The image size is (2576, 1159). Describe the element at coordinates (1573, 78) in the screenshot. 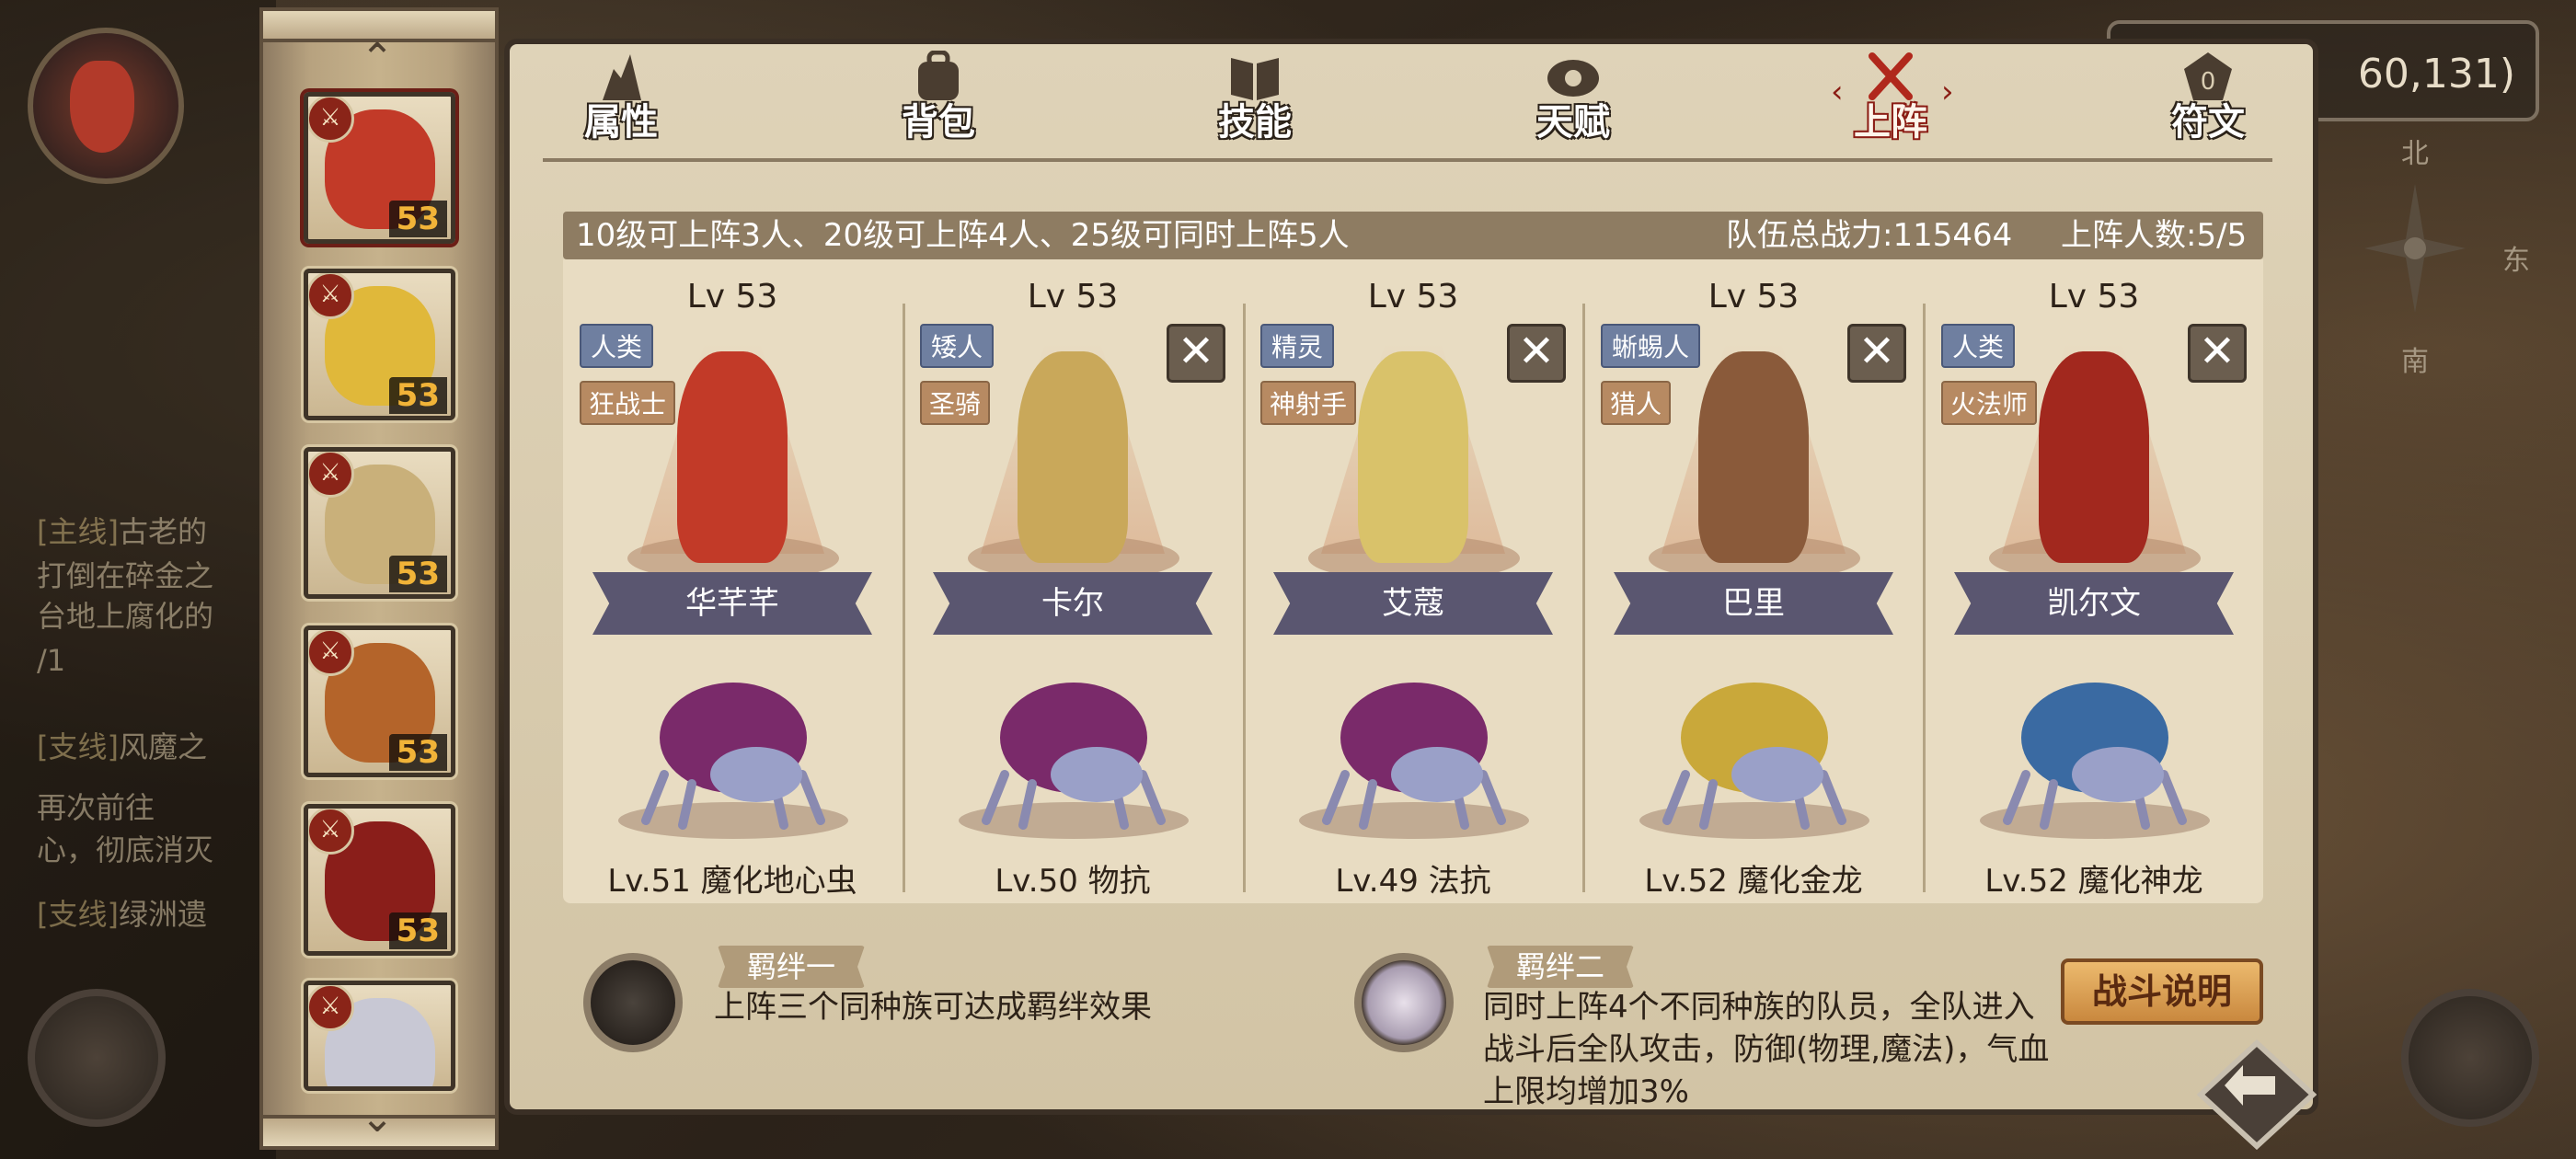

I see `talent-icon` at that location.